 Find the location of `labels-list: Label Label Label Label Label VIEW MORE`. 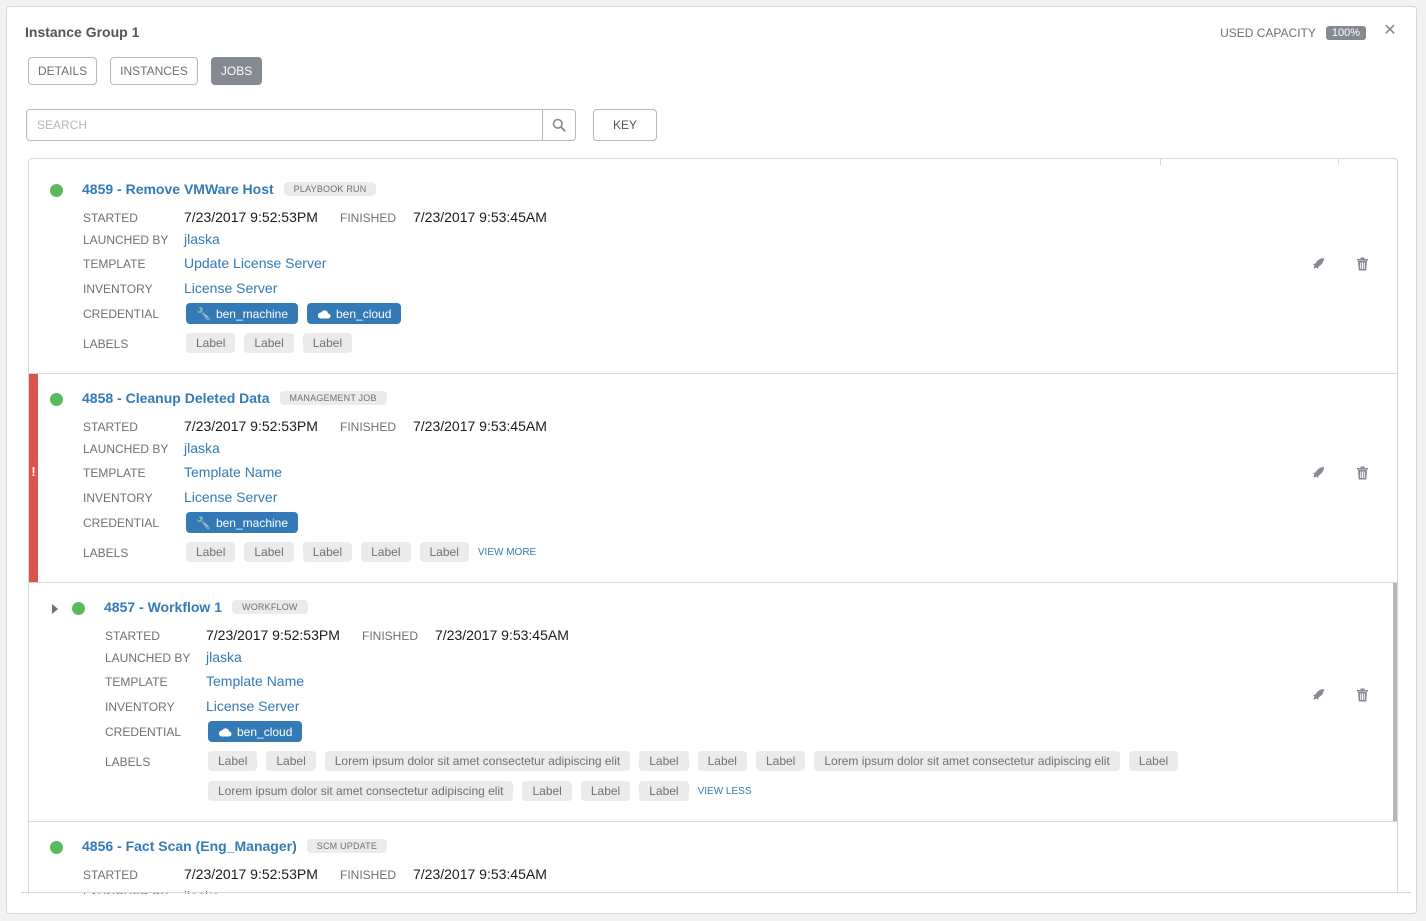

labels-list: Label Label Label Label Label VIEW MORE is located at coordinates (361, 552).